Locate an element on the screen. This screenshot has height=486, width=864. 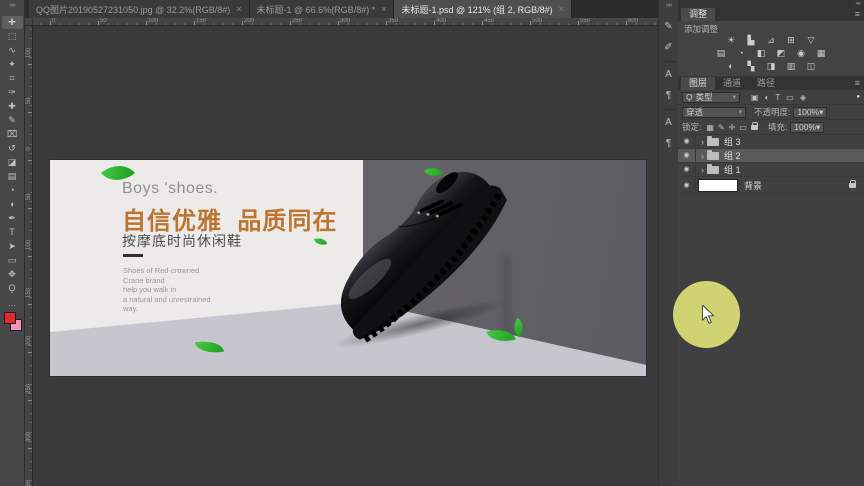
black-white-icon: ◧ is located at coordinates (761, 53).